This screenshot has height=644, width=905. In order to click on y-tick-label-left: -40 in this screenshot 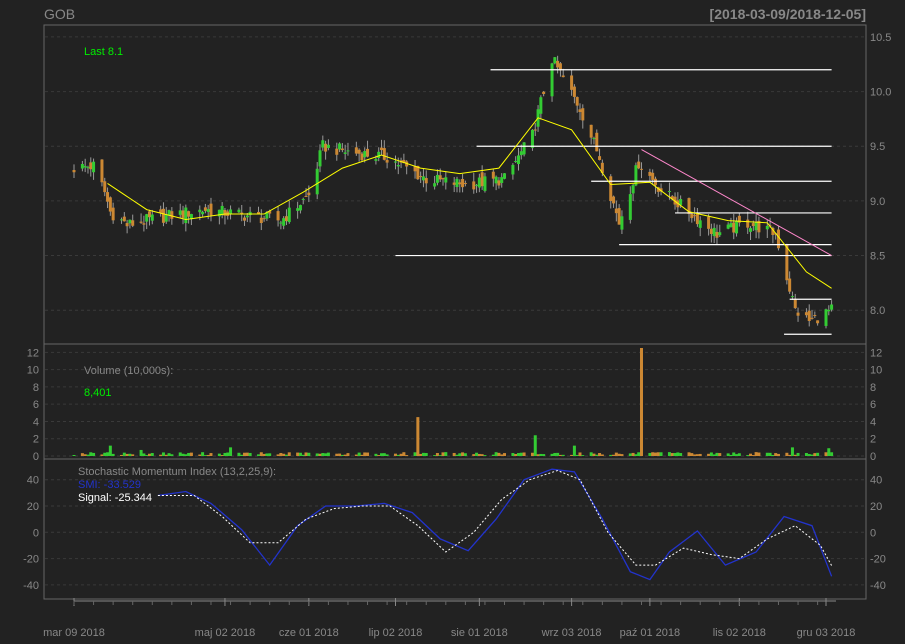, I will do `click(31, 586)`.